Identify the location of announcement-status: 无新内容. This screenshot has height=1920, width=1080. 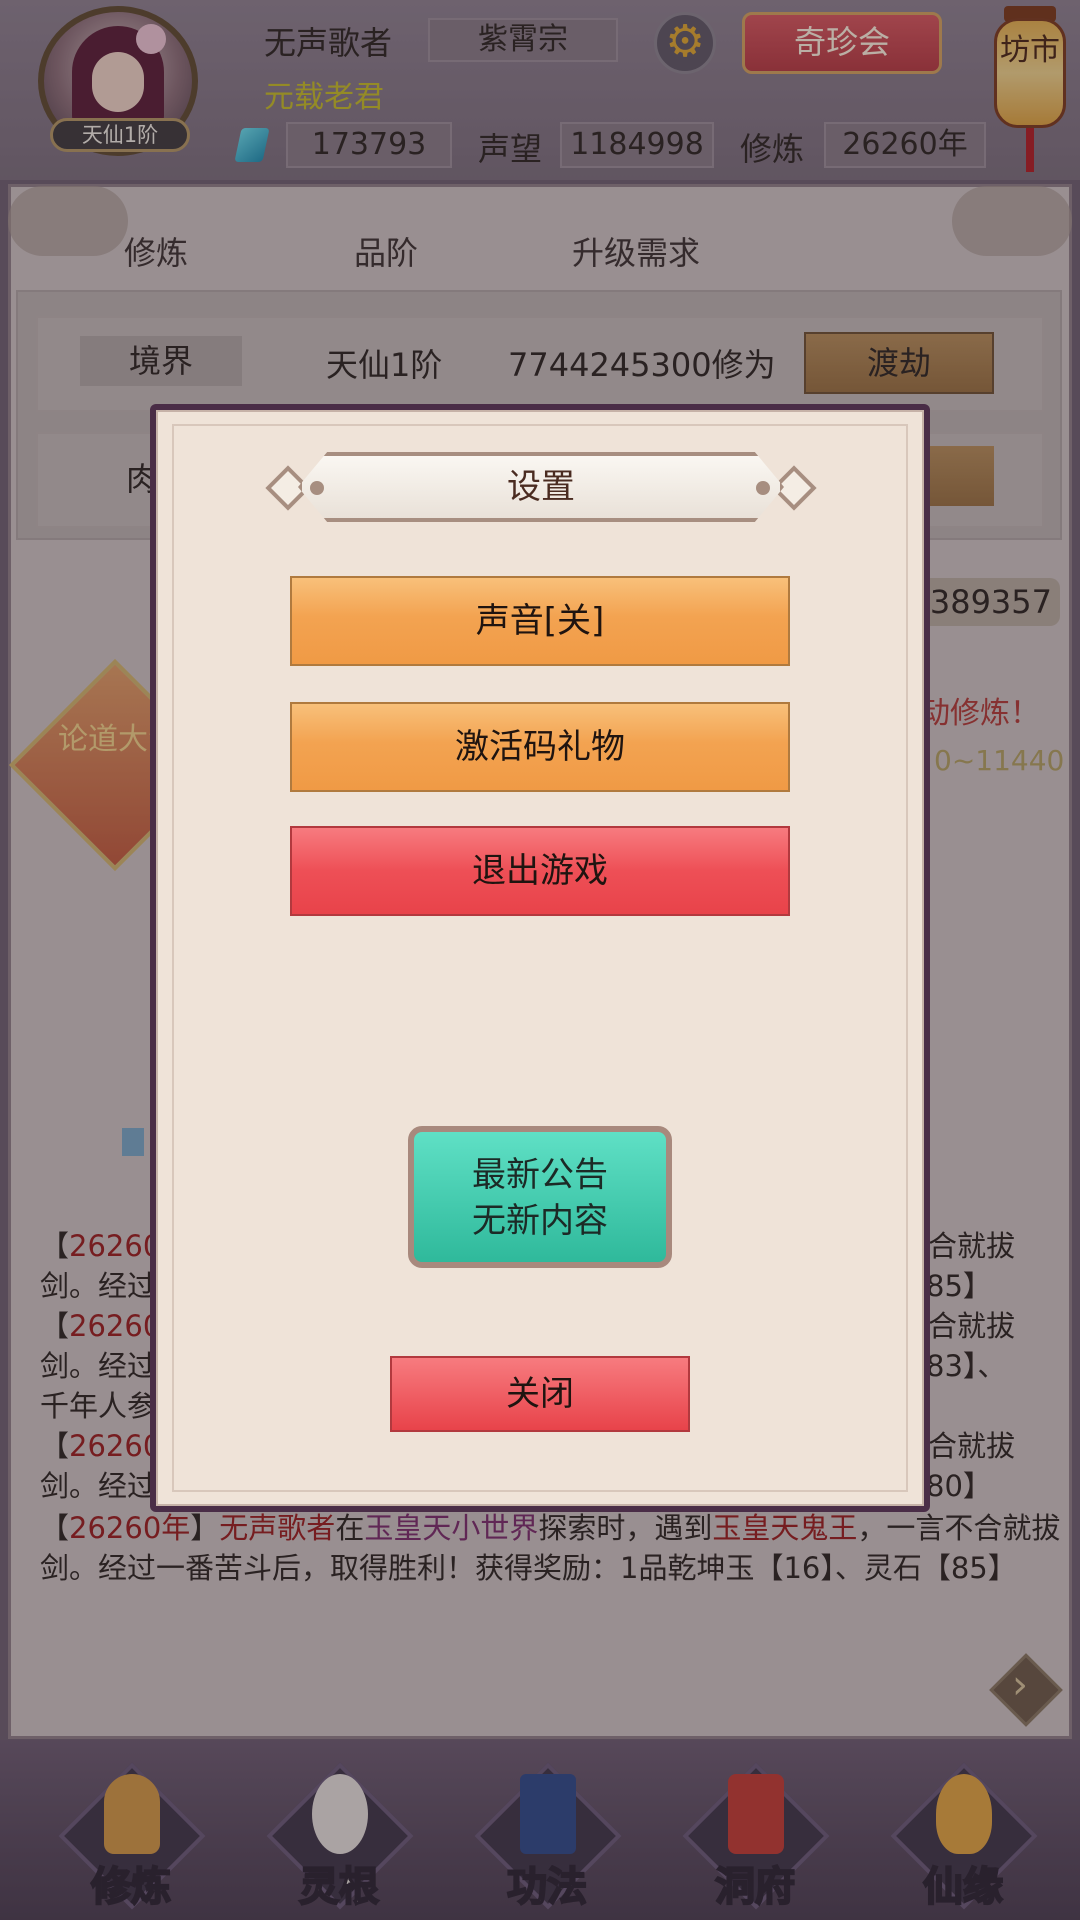
(540, 1221).